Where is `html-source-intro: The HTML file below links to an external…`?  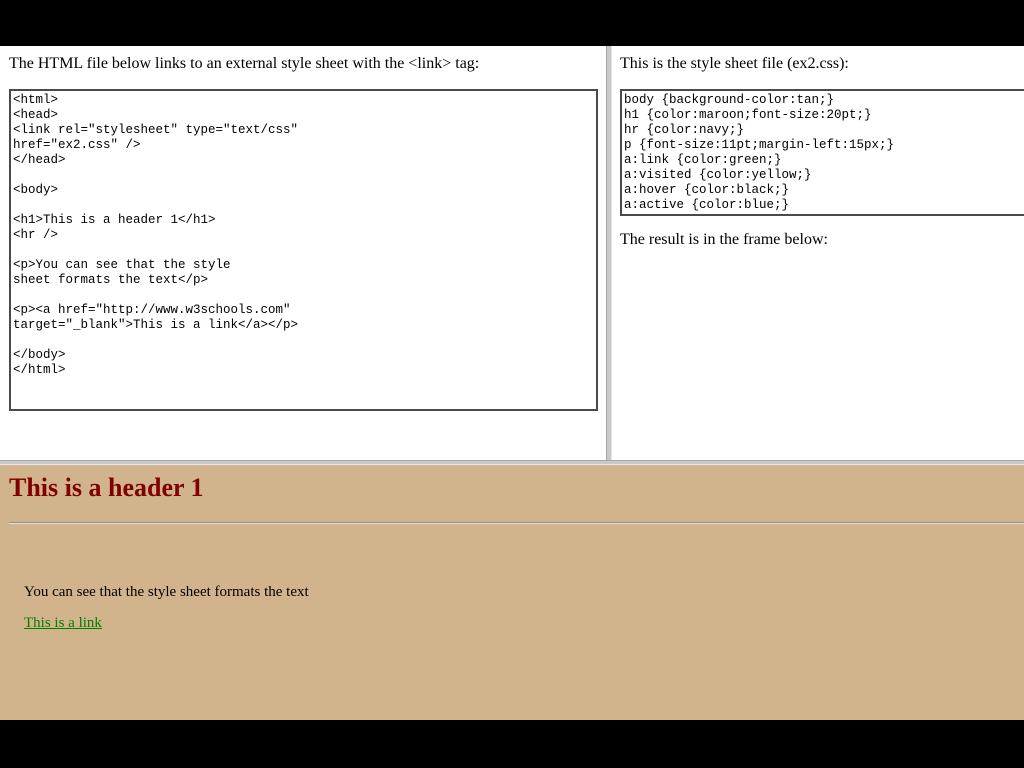 html-source-intro: The HTML file below links to an external… is located at coordinates (244, 63).